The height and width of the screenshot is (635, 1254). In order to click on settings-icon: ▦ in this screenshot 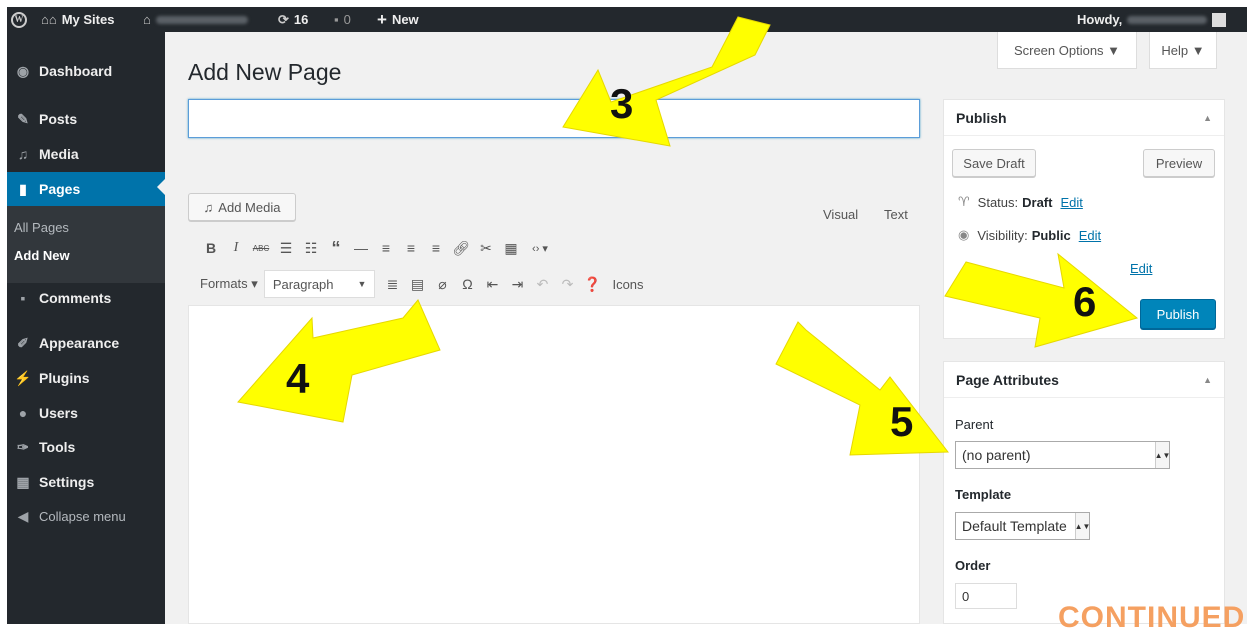, I will do `click(23, 481)`.